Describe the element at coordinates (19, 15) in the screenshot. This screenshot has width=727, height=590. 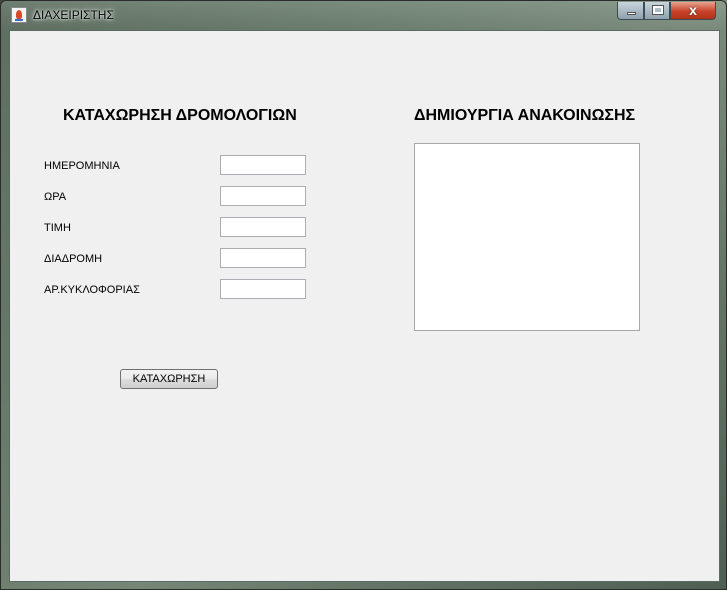
I see `java-app-icon` at that location.